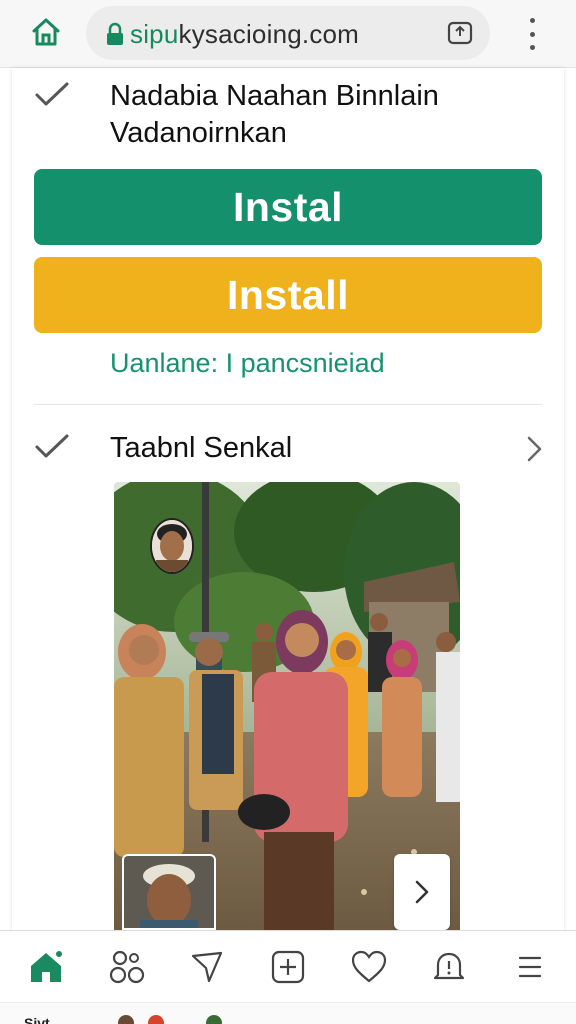  I want to click on sub-link: Uanlane: I pancsnieiad, so click(247, 363).